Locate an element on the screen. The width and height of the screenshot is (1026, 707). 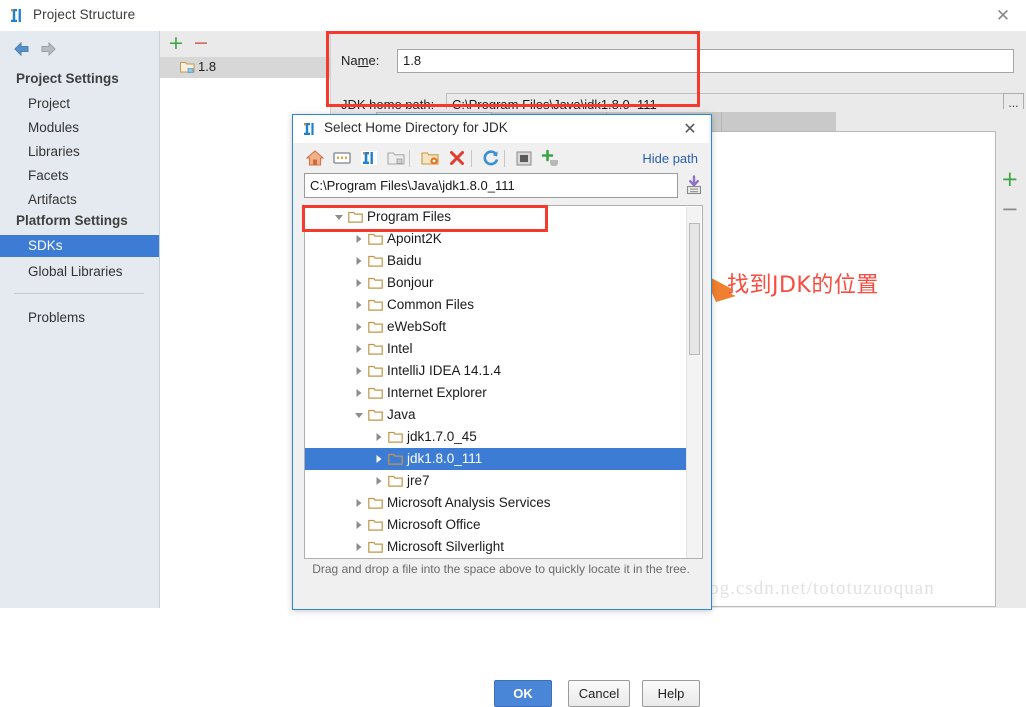
tree-row-label: Program Files is located at coordinates (409, 216).